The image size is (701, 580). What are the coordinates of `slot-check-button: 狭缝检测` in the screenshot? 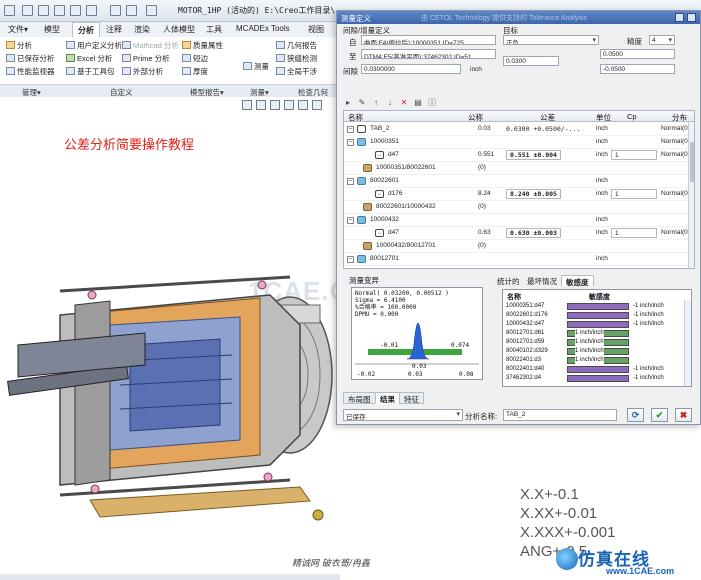 It's located at (296, 58).